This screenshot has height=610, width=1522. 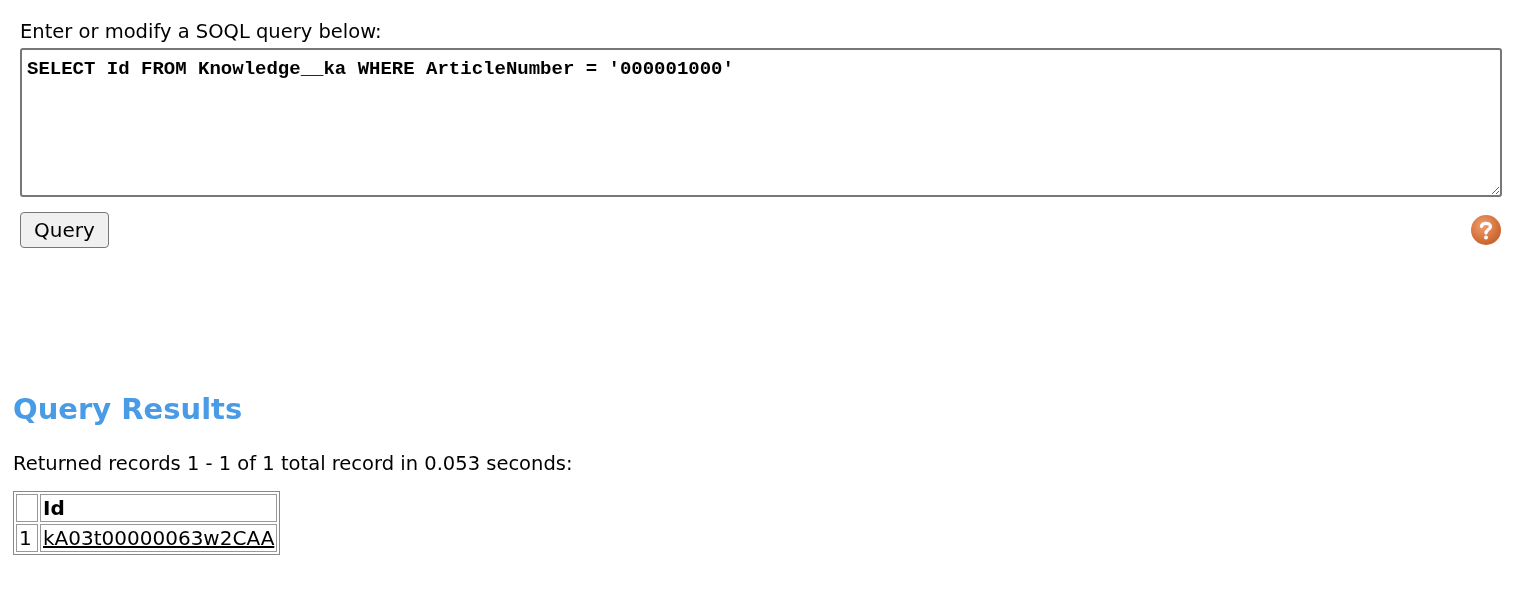 What do you see at coordinates (159, 508) in the screenshot?
I see `column-header: Id` at bounding box center [159, 508].